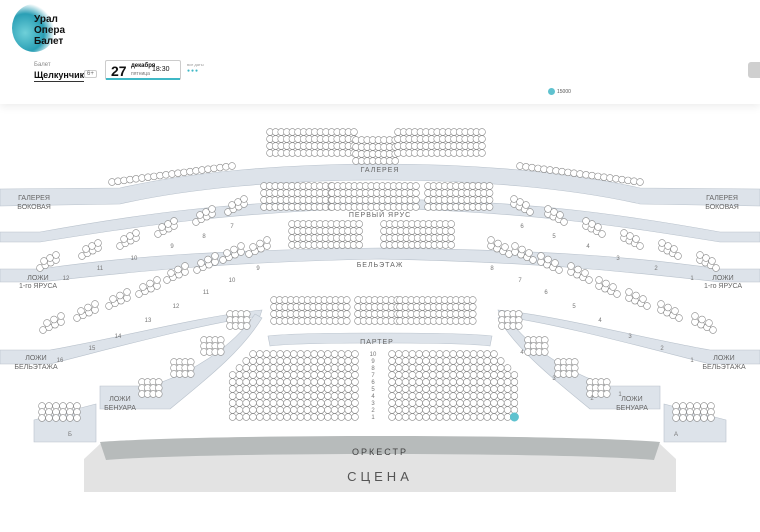 This screenshot has width=760, height=532. I want to click on date-selector: 27 декабря пятница 18:30, so click(143, 70).